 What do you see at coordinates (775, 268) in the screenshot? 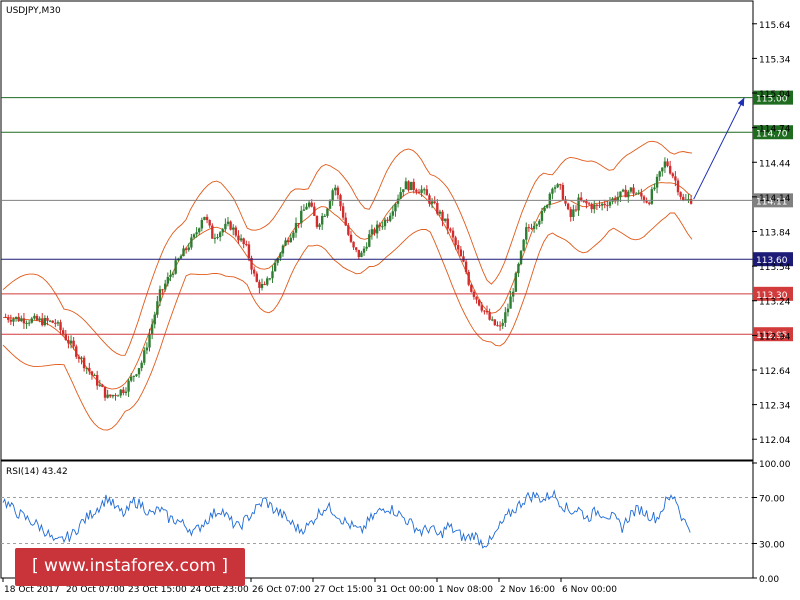
I see `y-tick-label: 113.54` at bounding box center [775, 268].